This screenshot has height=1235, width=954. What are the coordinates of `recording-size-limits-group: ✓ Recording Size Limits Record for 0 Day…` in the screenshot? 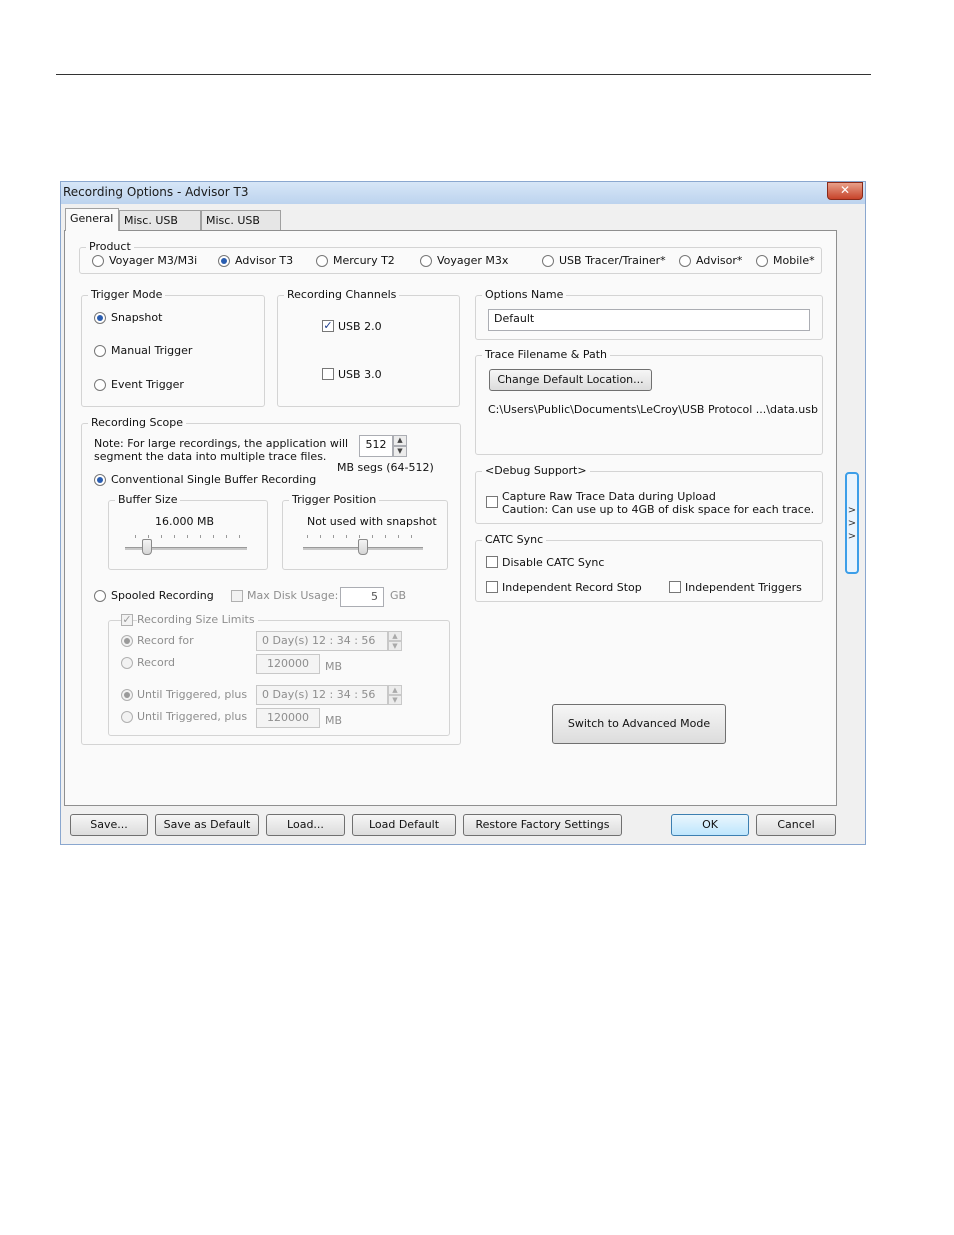 It's located at (279, 674).